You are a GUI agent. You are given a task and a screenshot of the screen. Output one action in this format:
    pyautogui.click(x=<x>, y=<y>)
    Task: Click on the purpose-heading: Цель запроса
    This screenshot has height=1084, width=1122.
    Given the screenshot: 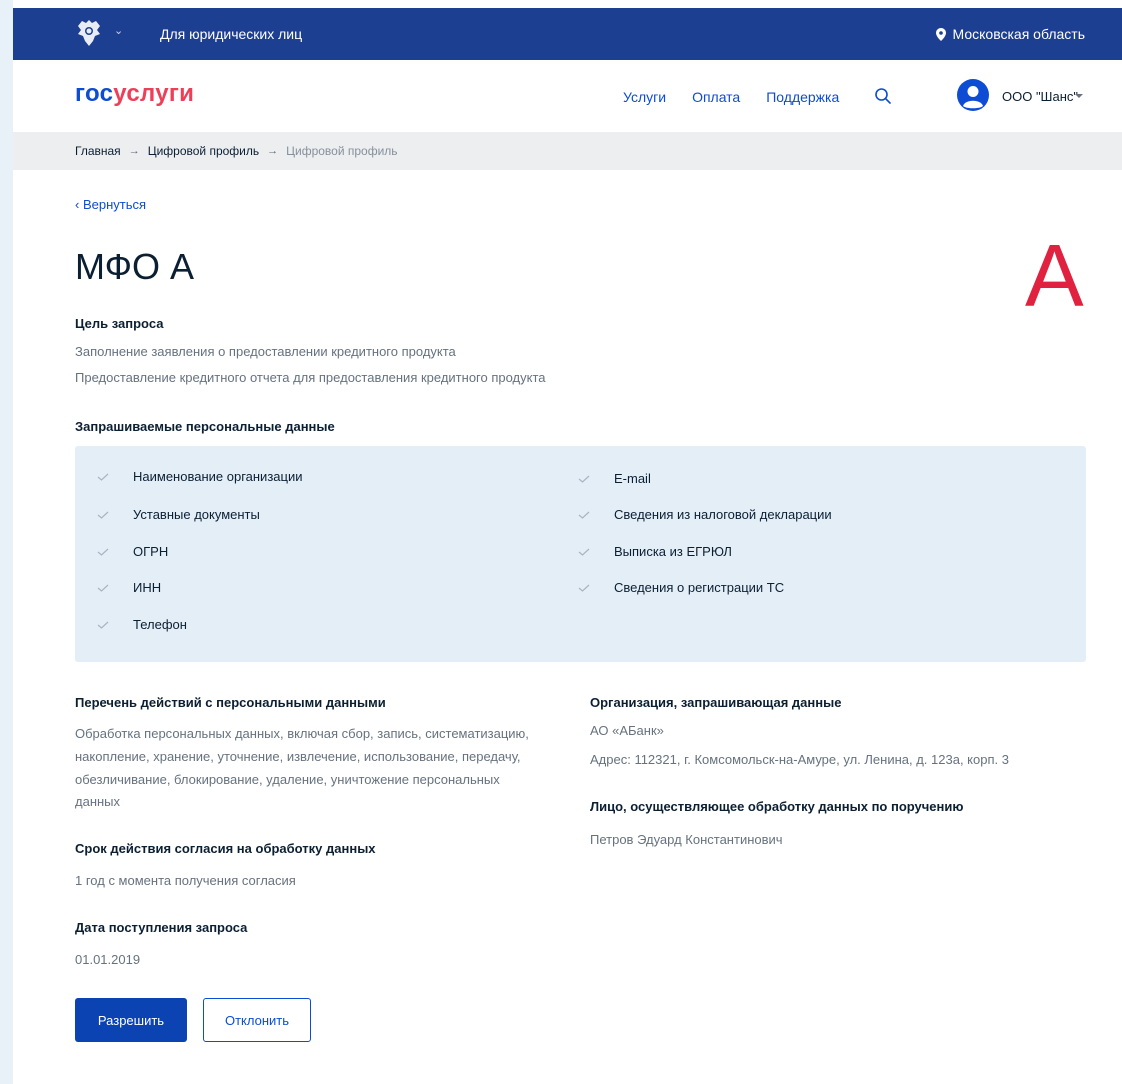 What is the action you would take?
    pyautogui.click(x=119, y=323)
    